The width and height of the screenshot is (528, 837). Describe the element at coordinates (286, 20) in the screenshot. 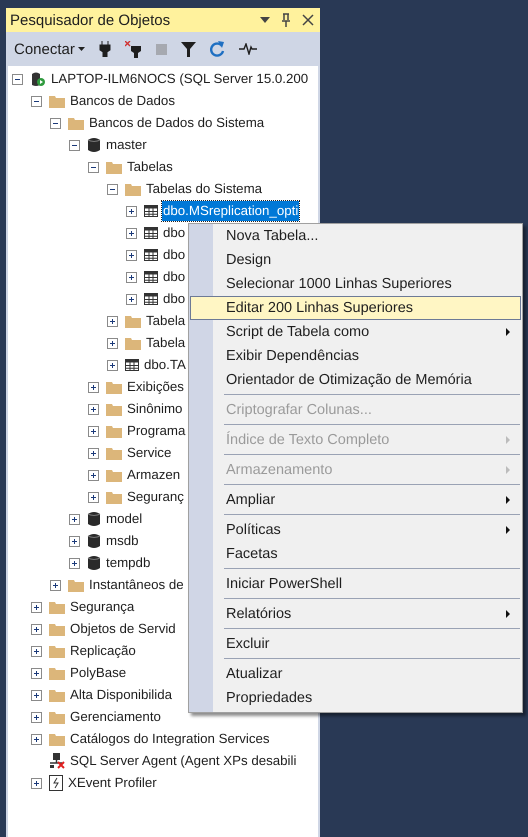

I see `pin-icon` at that location.